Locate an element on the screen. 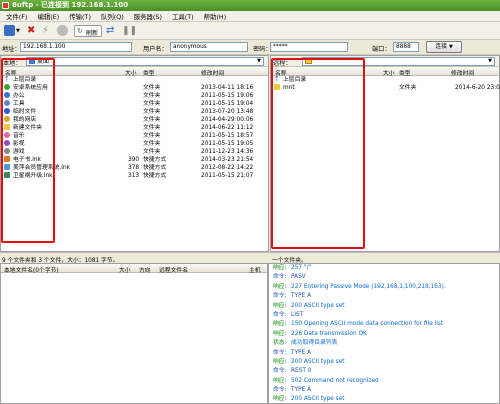 The height and width of the screenshot is (404, 500). menu-edit: 编辑(E) is located at coordinates (48, 16).